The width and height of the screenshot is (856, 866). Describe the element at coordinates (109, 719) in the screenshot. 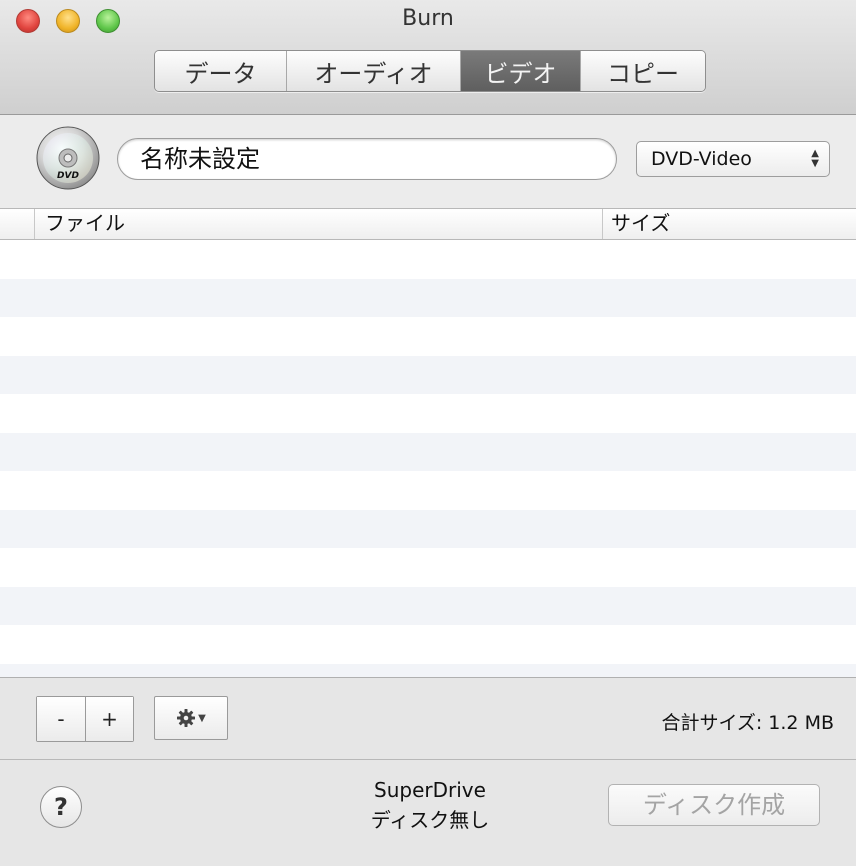

I see `add-button: +` at that location.